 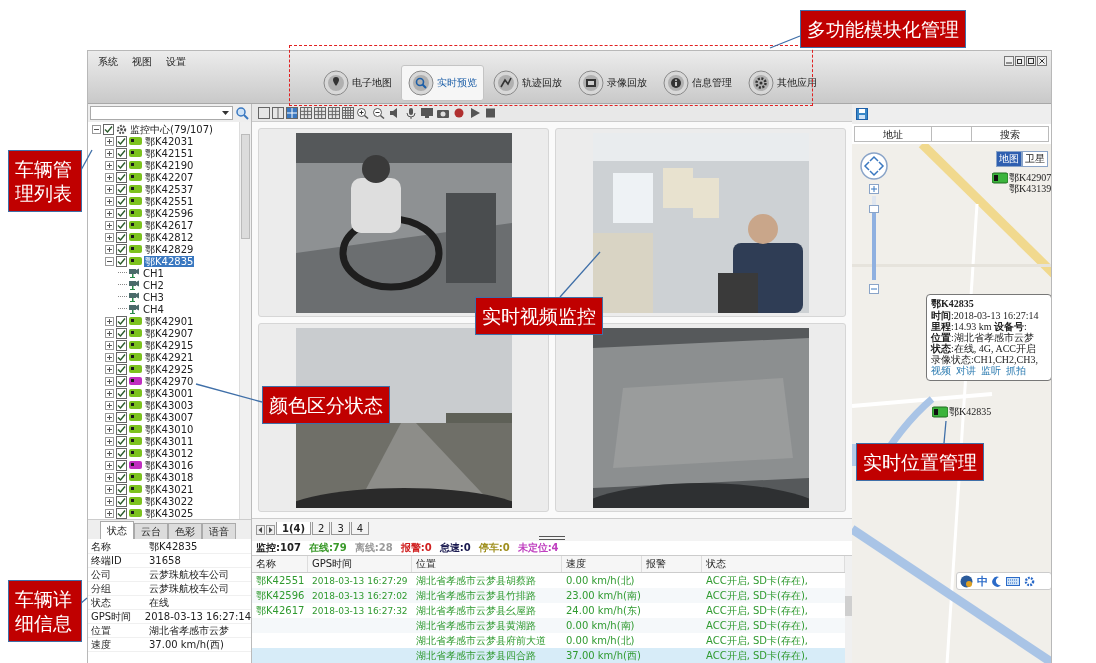 I want to click on tree-item: 鄂K43025, so click(x=169, y=513).